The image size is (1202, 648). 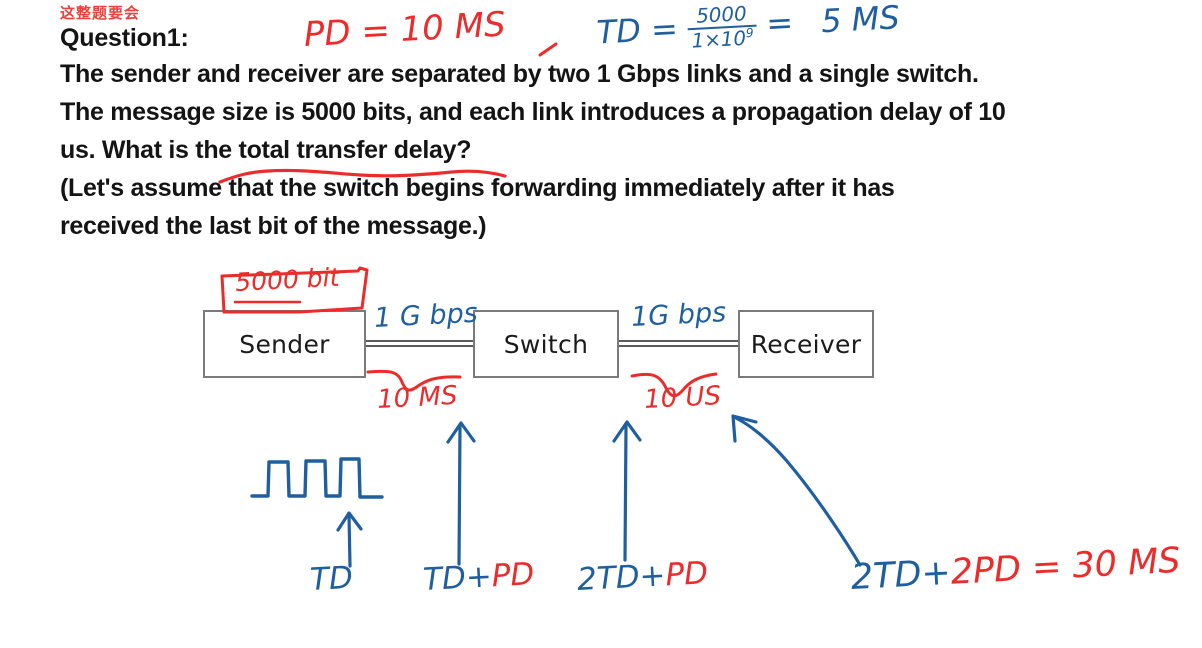 I want to click on blue-square-wave-signal, so click(x=317, y=478).